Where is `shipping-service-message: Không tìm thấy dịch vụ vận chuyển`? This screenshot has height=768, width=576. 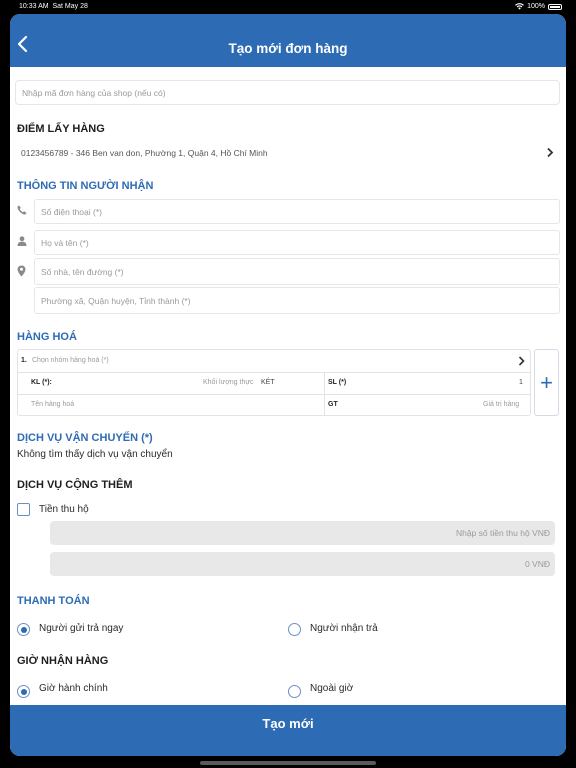
shipping-service-message: Không tìm thấy dịch vụ vận chuyển is located at coordinates (95, 454).